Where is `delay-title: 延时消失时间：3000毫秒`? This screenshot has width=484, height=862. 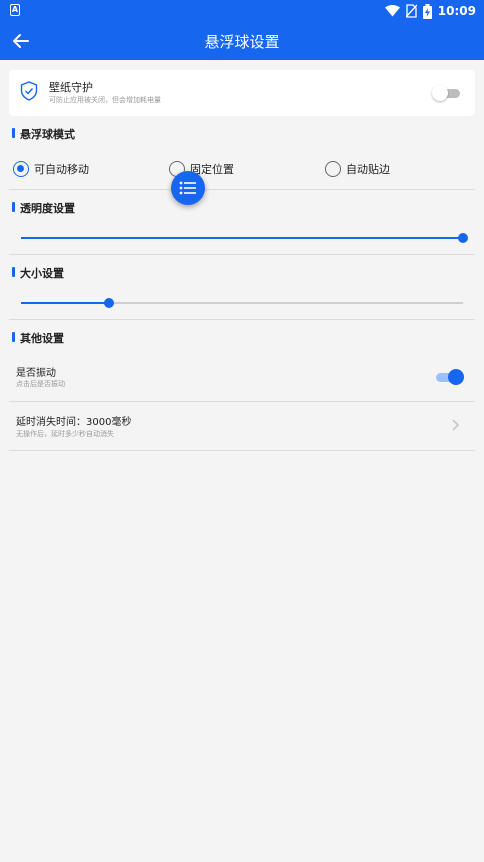
delay-title: 延时消失时间：3000毫秒 is located at coordinates (73, 420).